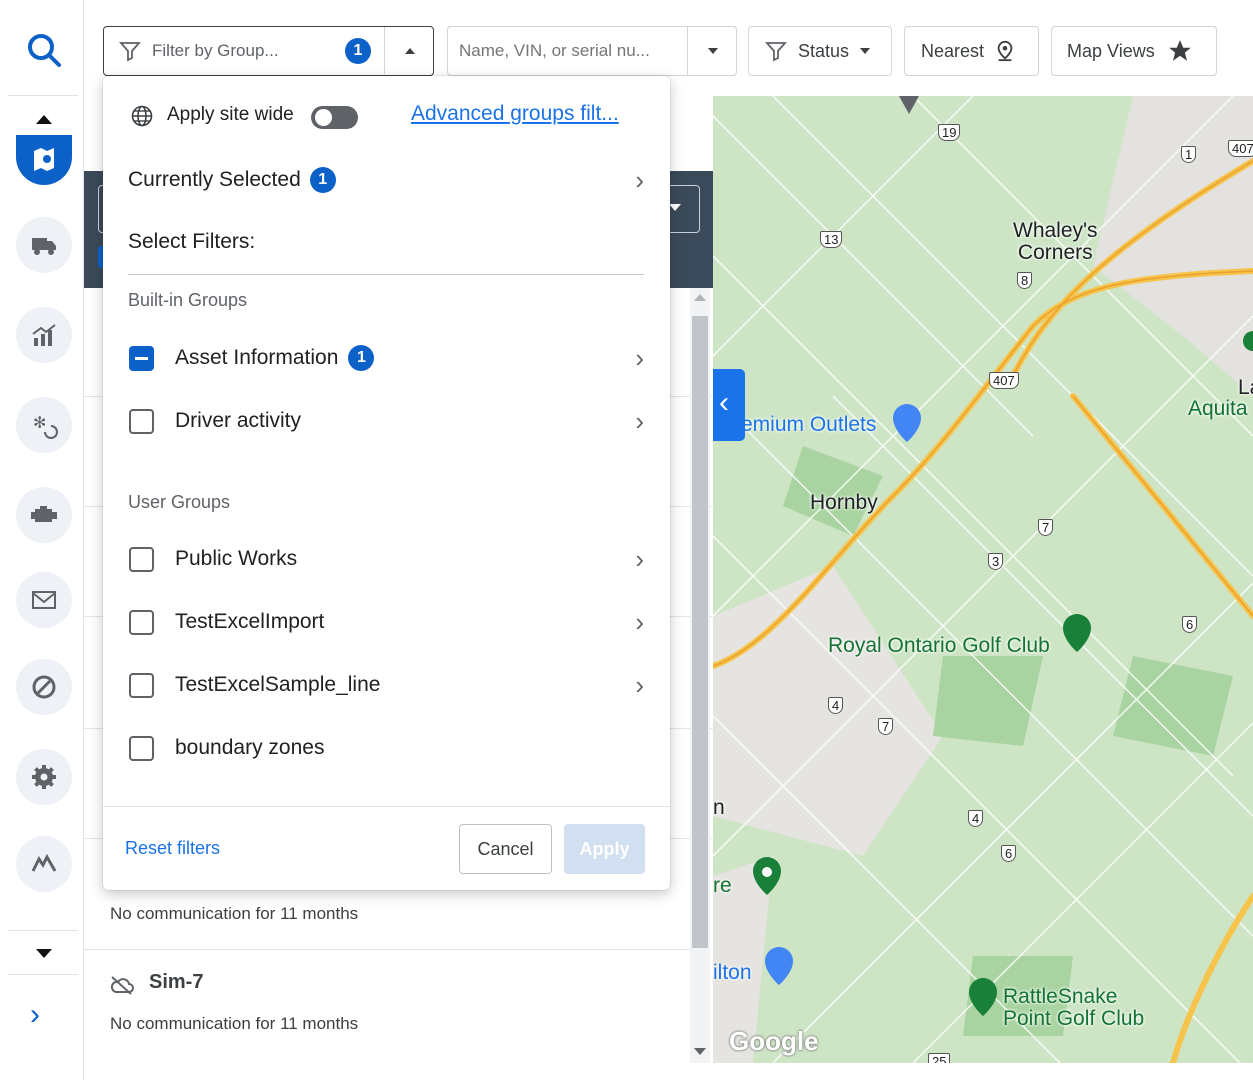 Image resolution: width=1253 pixels, height=1080 pixels. I want to click on boundary-zones-checkbox, so click(141, 748).